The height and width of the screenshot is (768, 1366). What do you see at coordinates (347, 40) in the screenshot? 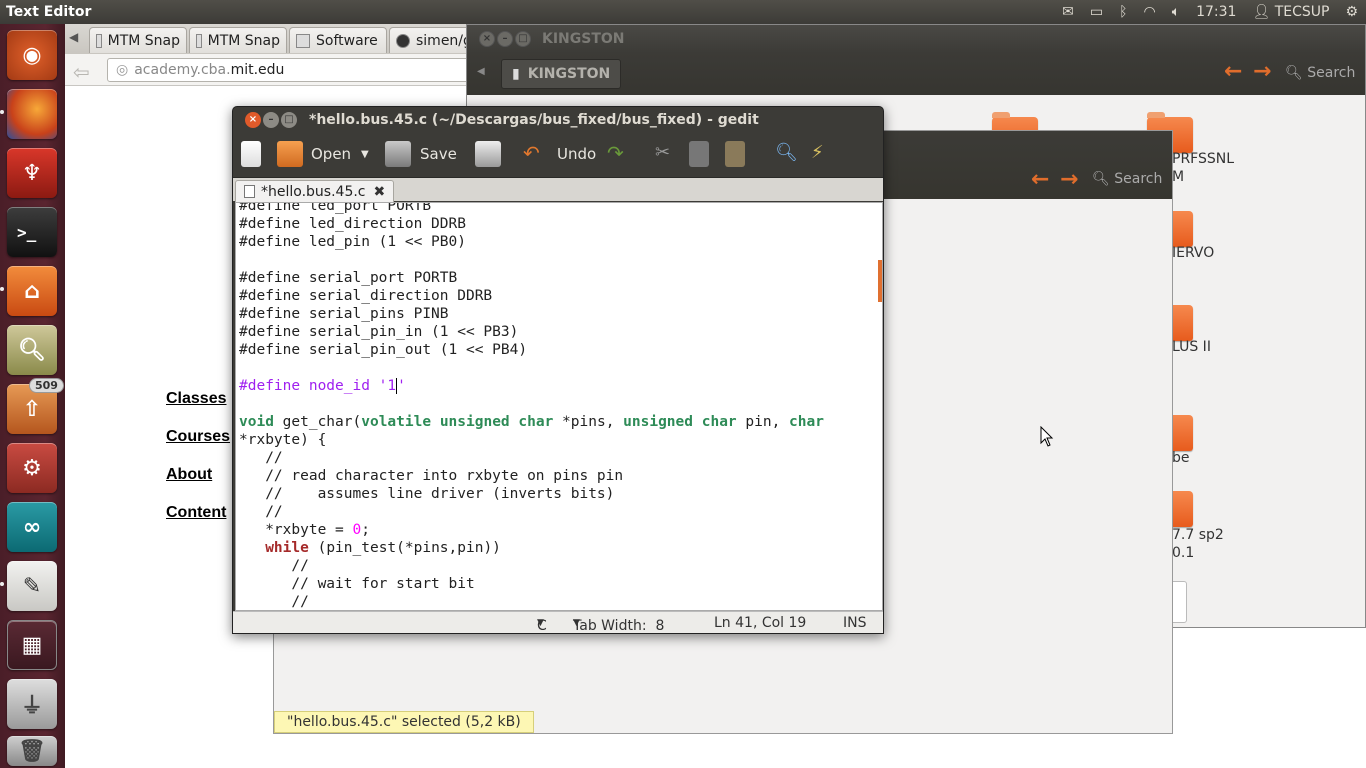
I see `tab-label: Software` at bounding box center [347, 40].